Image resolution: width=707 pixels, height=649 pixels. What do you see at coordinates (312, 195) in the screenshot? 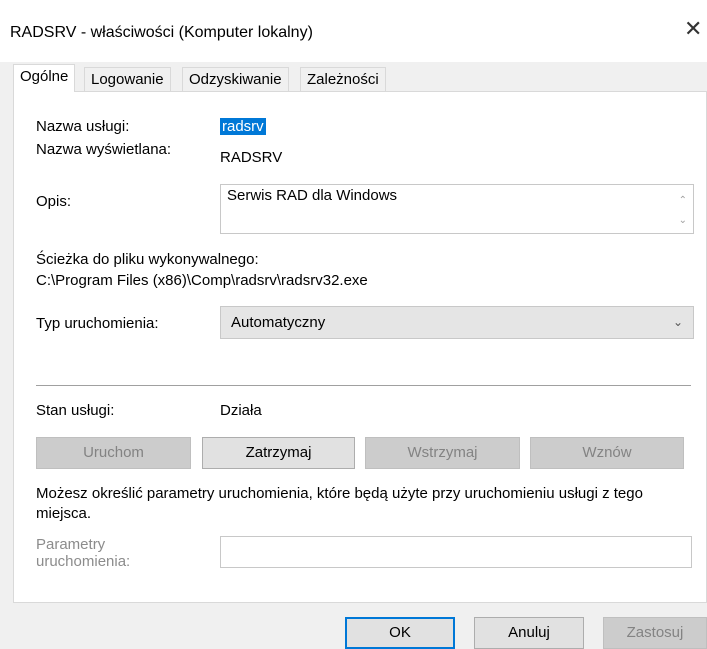
I see `description-text: Serwis RAD dla Windows` at bounding box center [312, 195].